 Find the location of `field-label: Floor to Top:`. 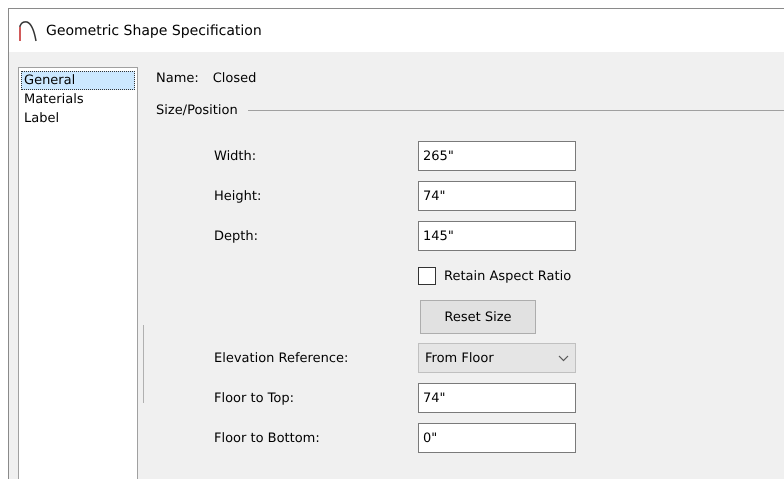

field-label: Floor to Top: is located at coordinates (254, 398).